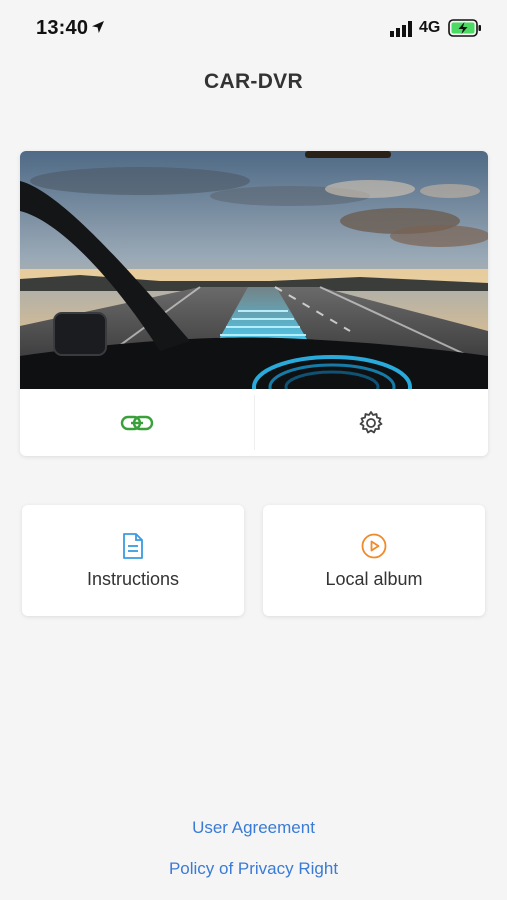  Describe the element at coordinates (133, 579) in the screenshot. I see `instructions-label: Instructions` at that location.